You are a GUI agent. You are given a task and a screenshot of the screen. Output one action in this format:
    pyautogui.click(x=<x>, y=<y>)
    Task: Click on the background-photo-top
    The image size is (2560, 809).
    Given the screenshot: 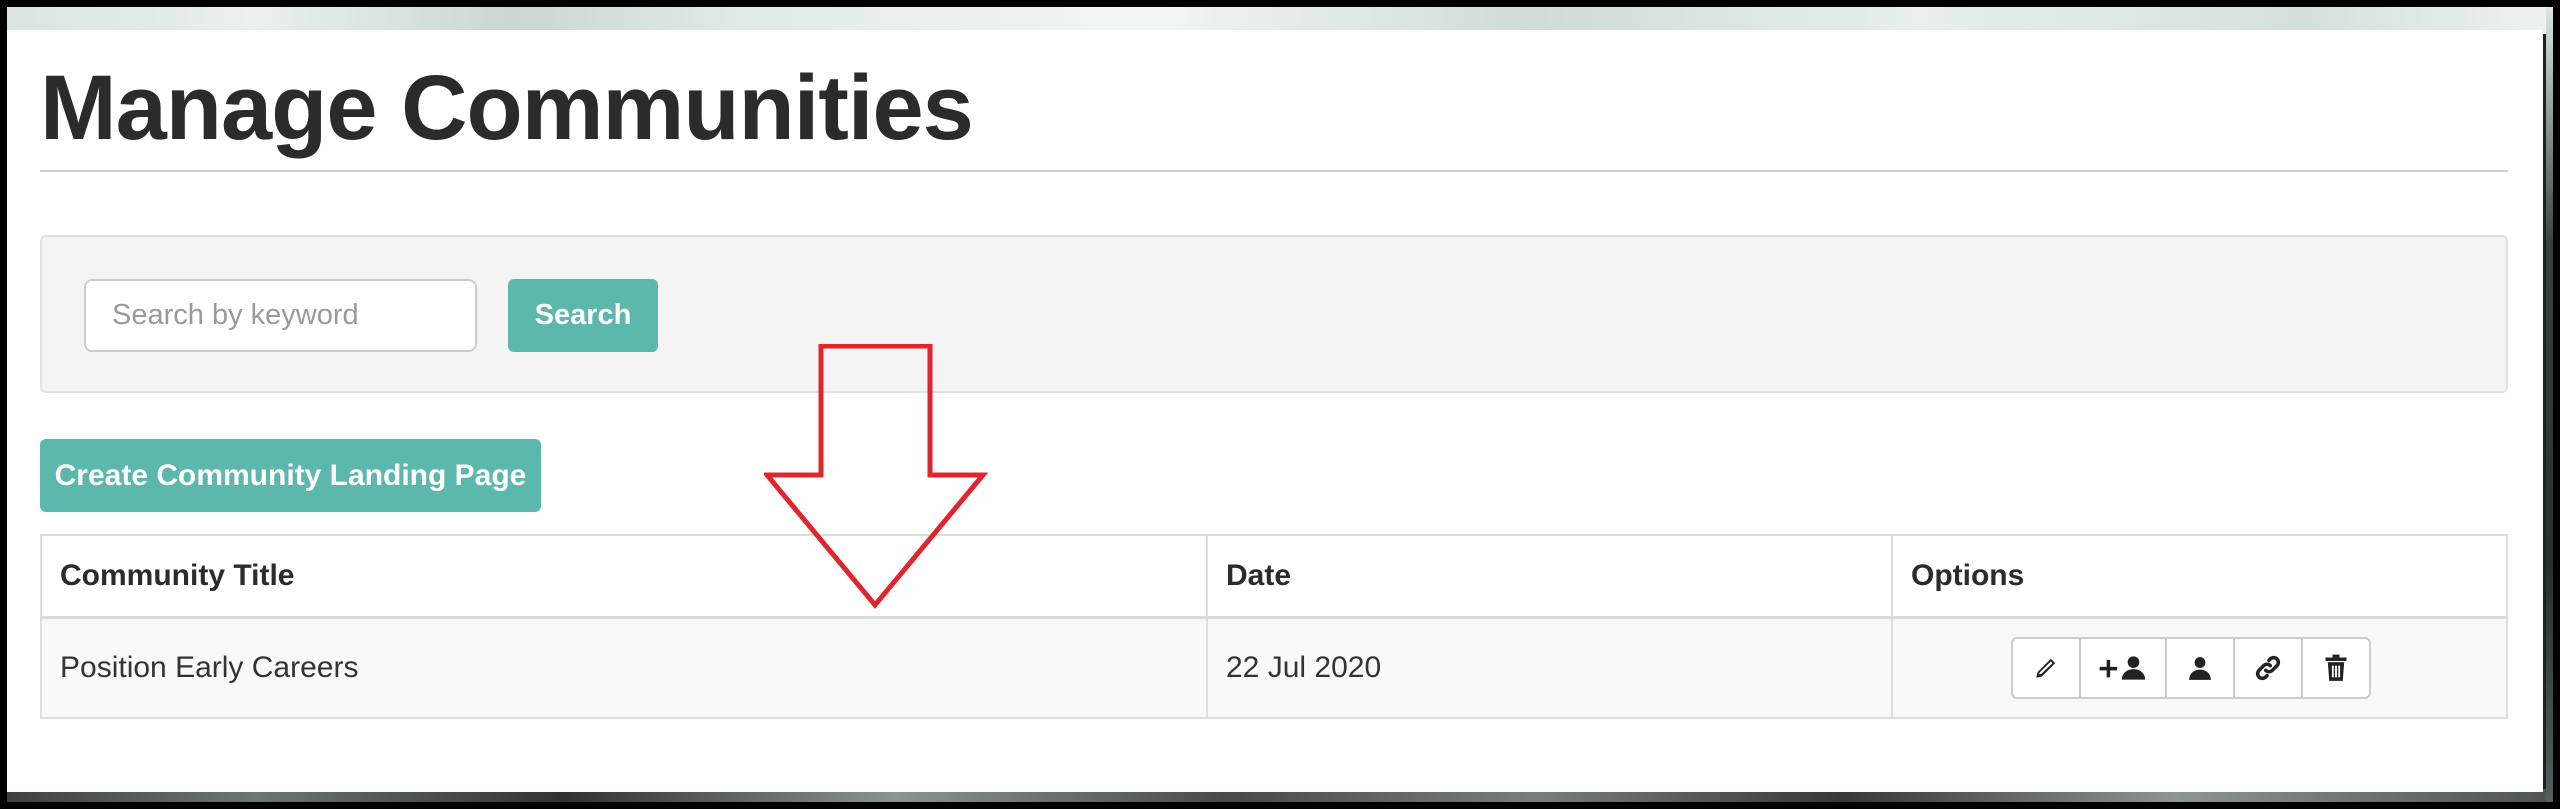 What is the action you would take?
    pyautogui.click(x=1280, y=17)
    